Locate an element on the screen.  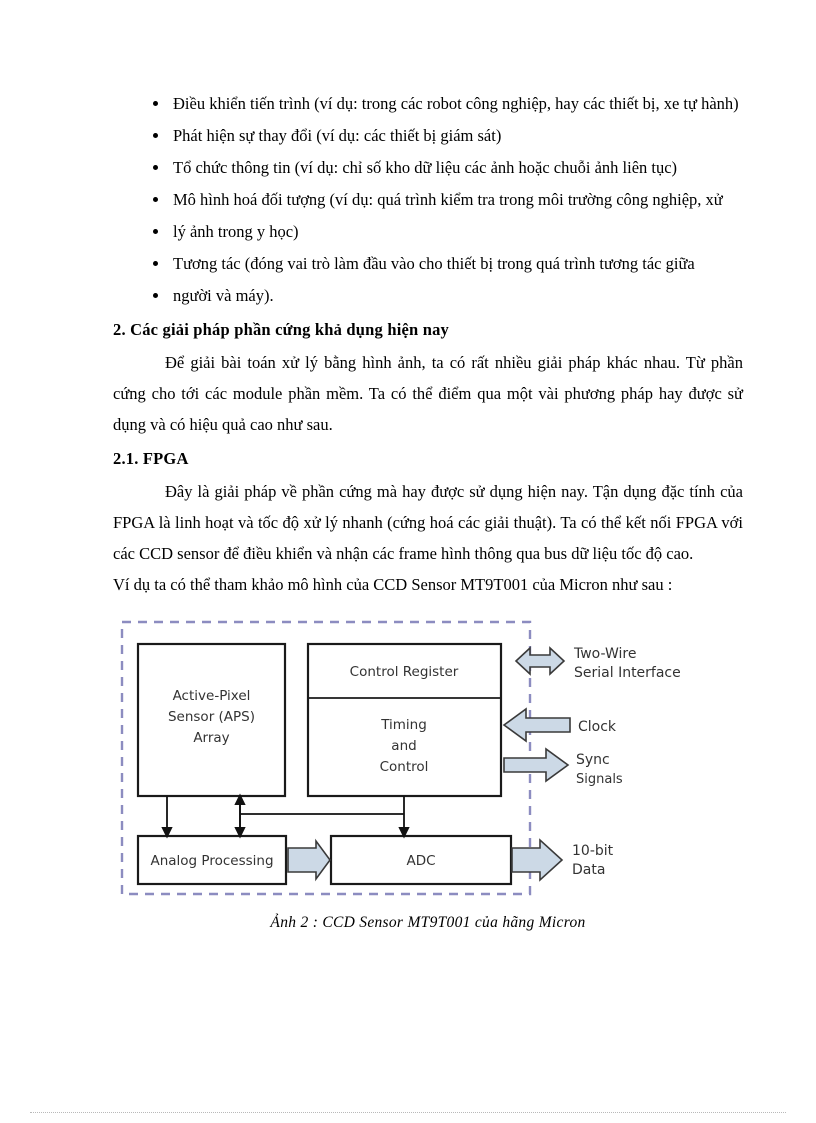
arrow-analog-to-adc is located at coordinates (309, 860).